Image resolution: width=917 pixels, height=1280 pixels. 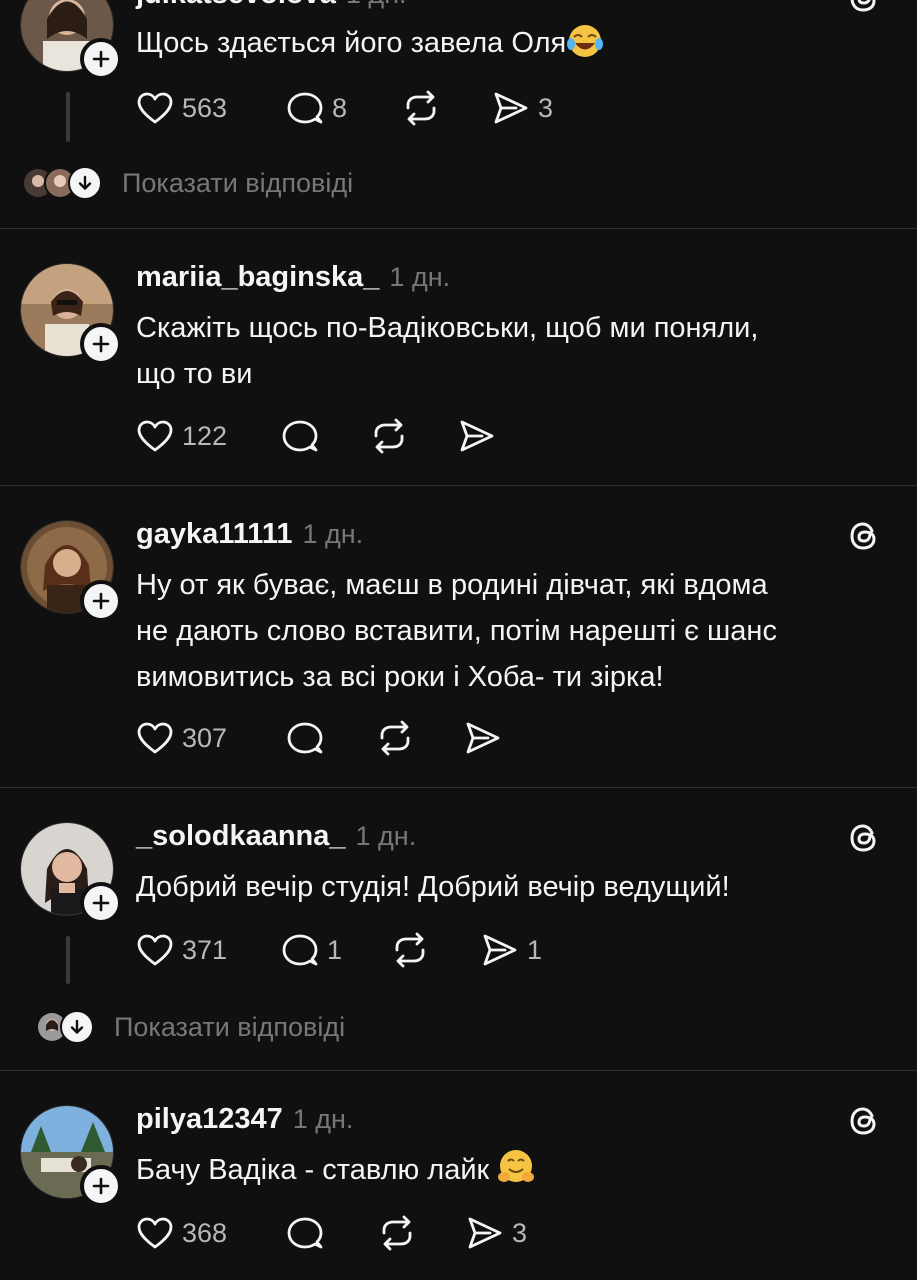 I want to click on post-header: gayka11111 1 дн., so click(x=249, y=534).